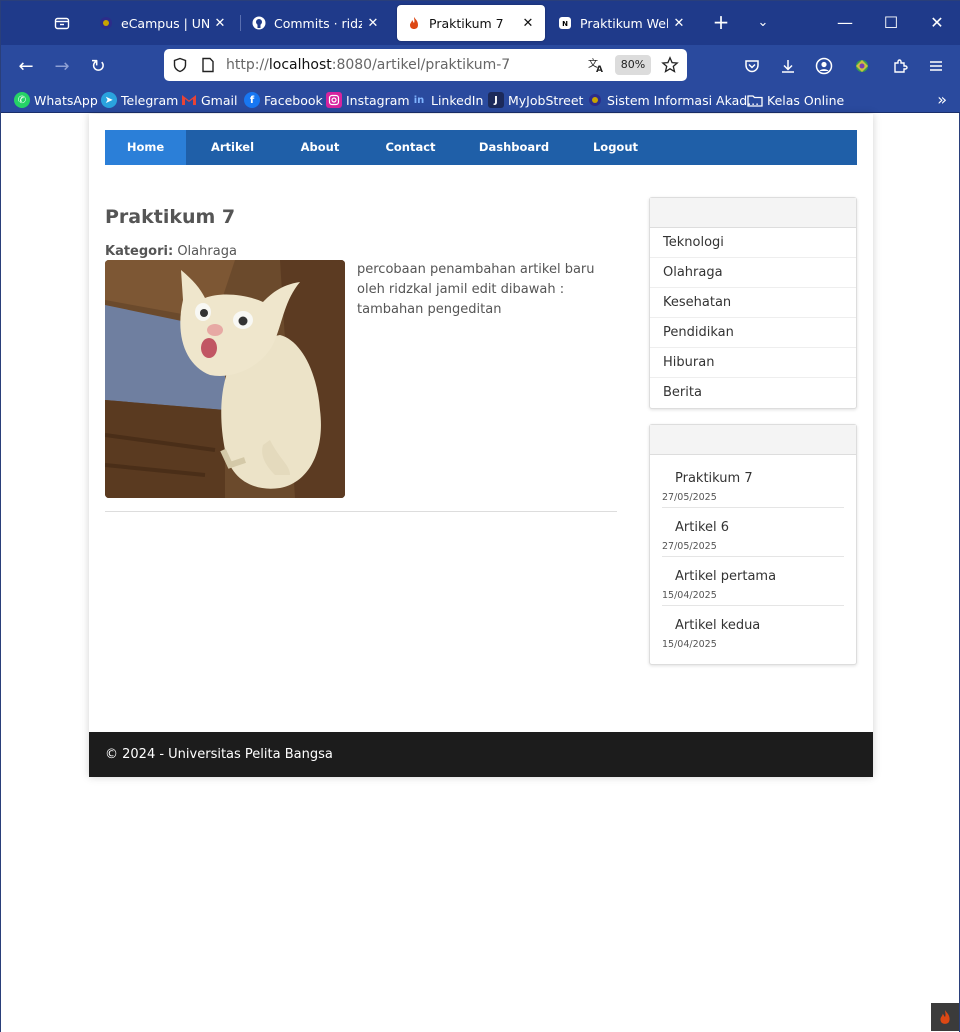 The image size is (960, 1032). Describe the element at coordinates (546, 100) in the screenshot. I see `bookmark-label: MyJobStreet` at that location.